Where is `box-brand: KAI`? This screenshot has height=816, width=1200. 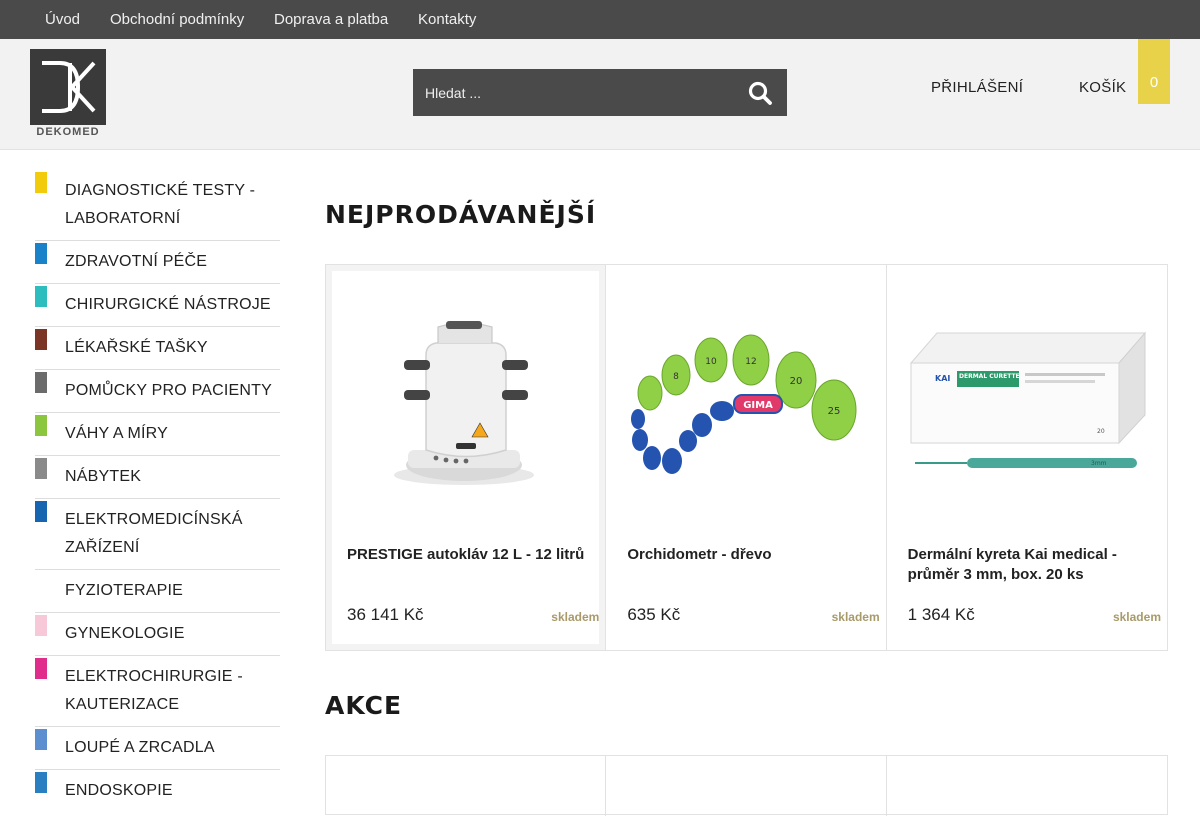
box-brand: KAI is located at coordinates (942, 378).